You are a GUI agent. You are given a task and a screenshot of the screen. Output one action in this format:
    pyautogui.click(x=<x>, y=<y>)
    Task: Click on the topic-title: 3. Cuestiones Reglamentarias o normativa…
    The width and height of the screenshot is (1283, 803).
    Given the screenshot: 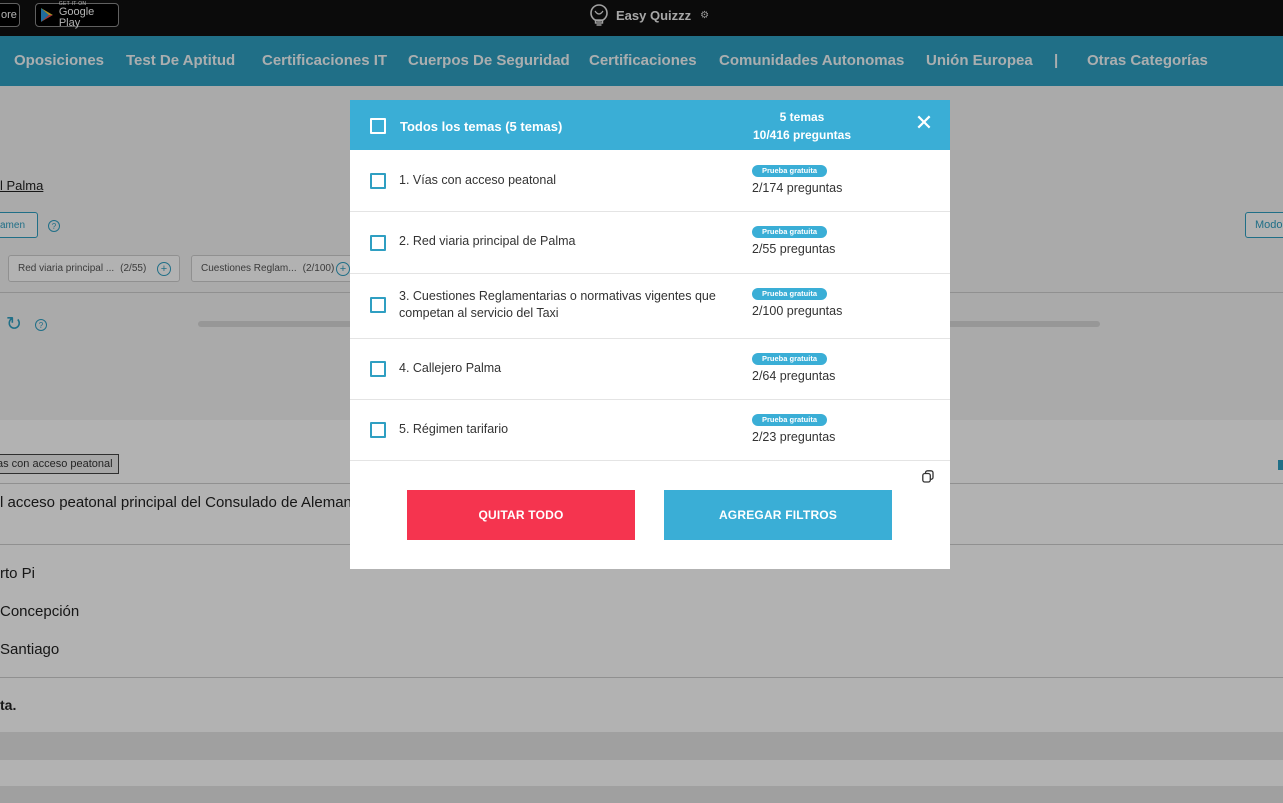 What is the action you would take?
    pyautogui.click(x=557, y=304)
    